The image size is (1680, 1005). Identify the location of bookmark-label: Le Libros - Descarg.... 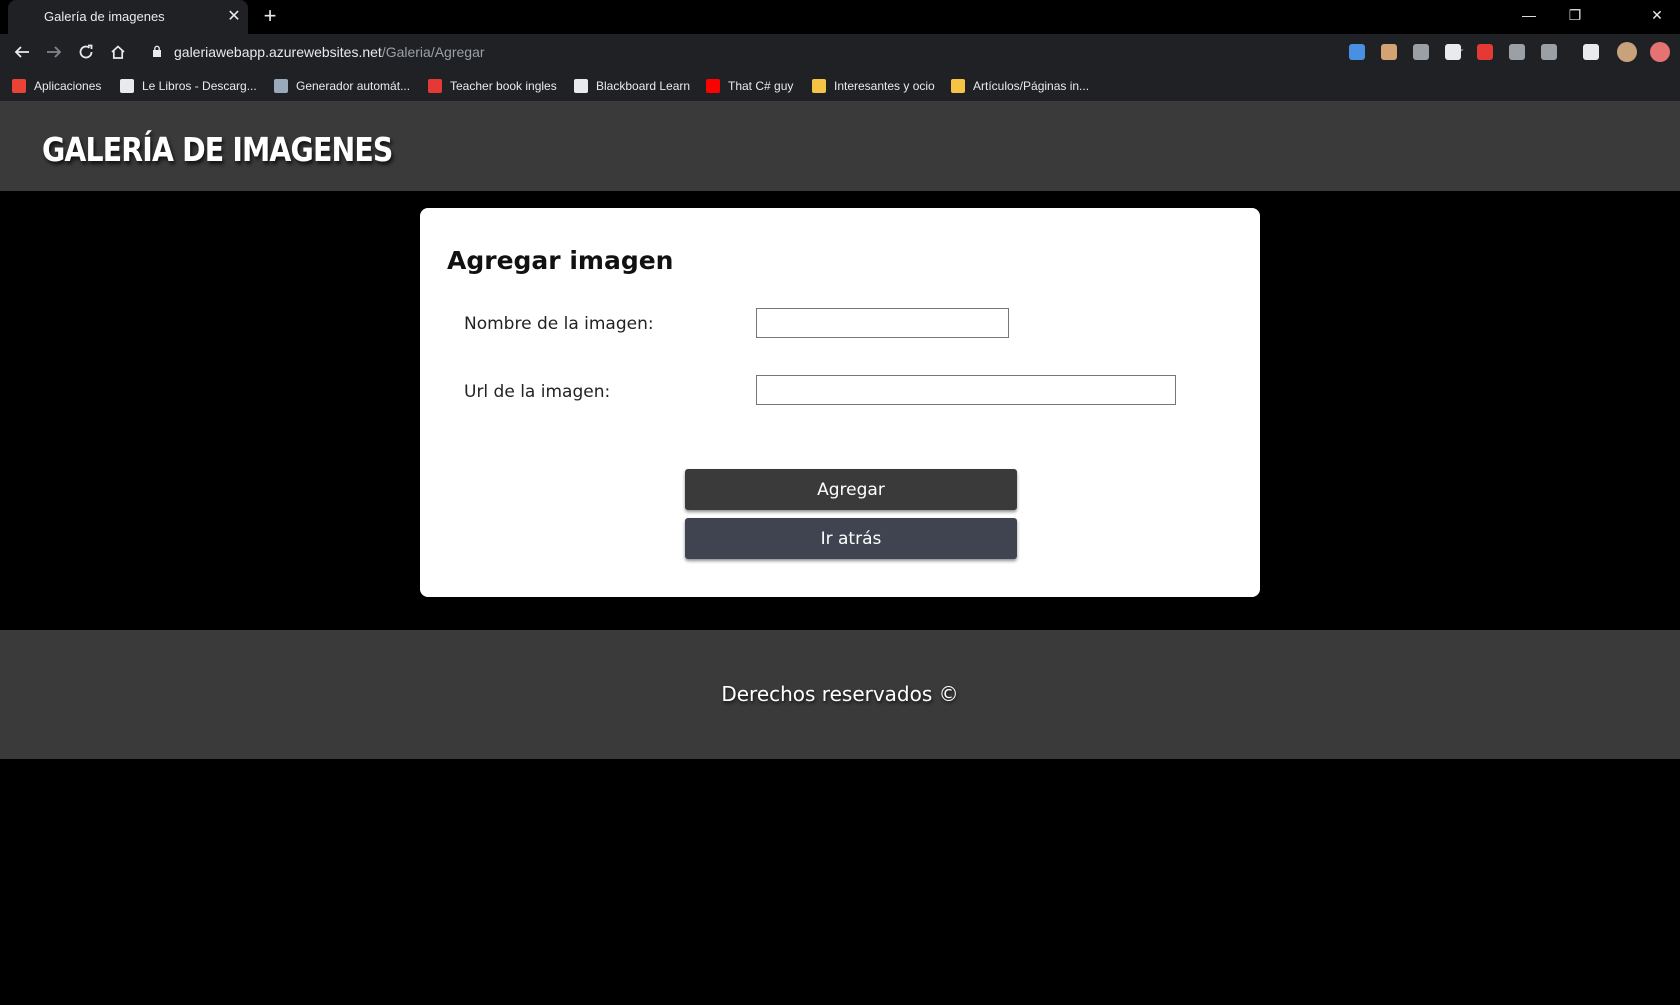
(199, 86).